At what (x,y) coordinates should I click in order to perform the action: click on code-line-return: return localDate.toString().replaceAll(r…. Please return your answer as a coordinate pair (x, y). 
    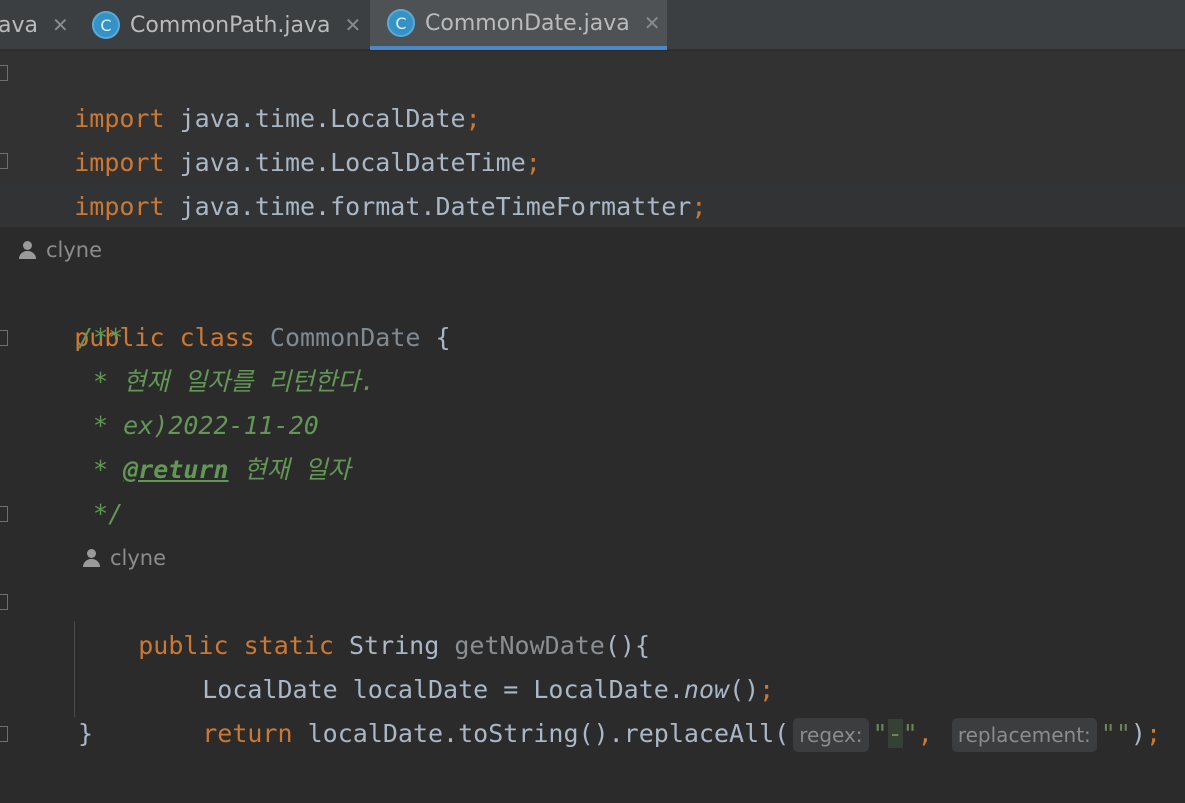
    Looking at the image, I should click on (651, 710).